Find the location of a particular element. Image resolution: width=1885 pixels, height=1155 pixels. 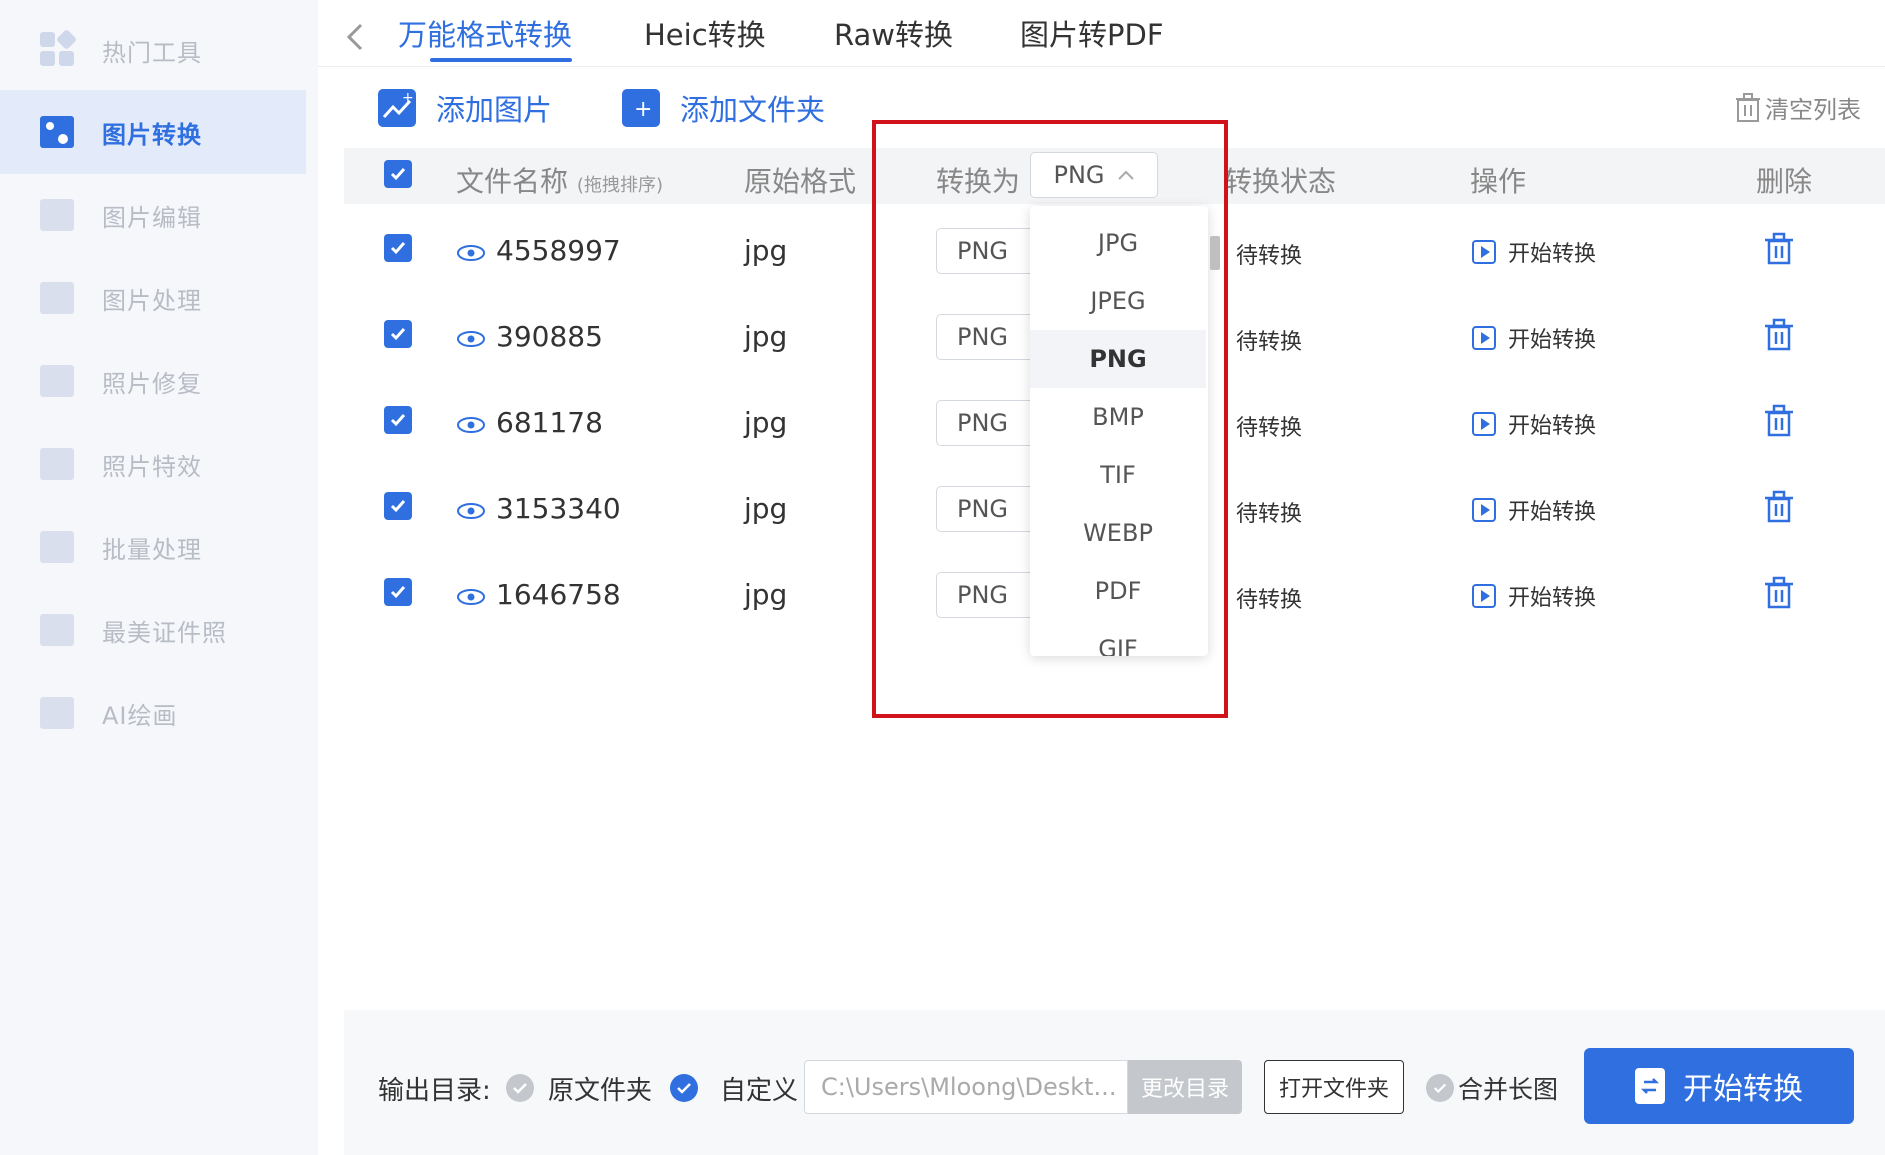

sidebar-item-label: 照片修复 is located at coordinates (152, 383).